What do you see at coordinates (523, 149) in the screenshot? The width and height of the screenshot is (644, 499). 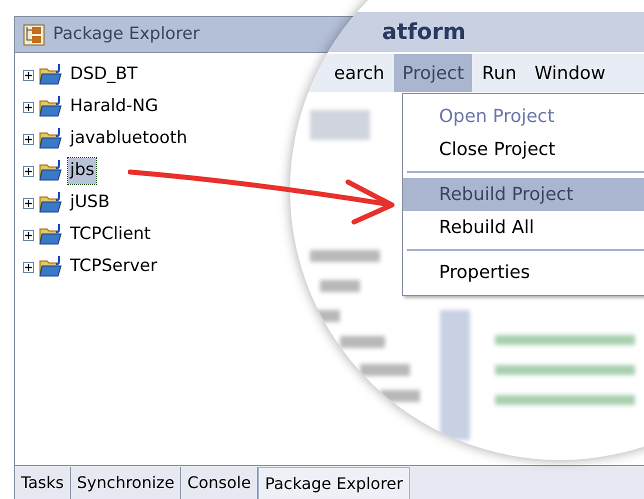 I see `menu-item: Close Project` at bounding box center [523, 149].